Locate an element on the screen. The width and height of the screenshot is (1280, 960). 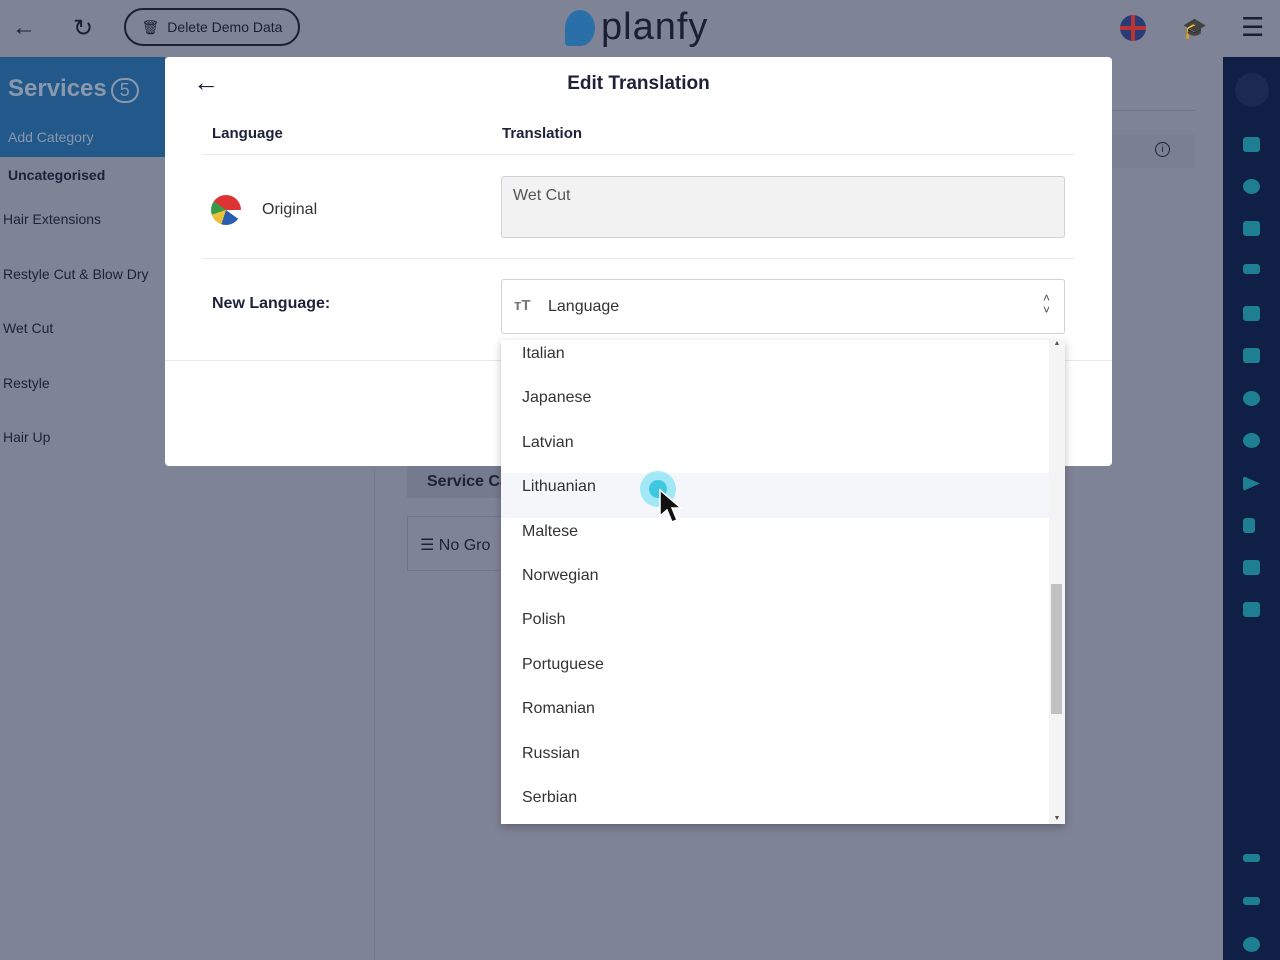
info-icon: i is located at coordinates (1162, 149).